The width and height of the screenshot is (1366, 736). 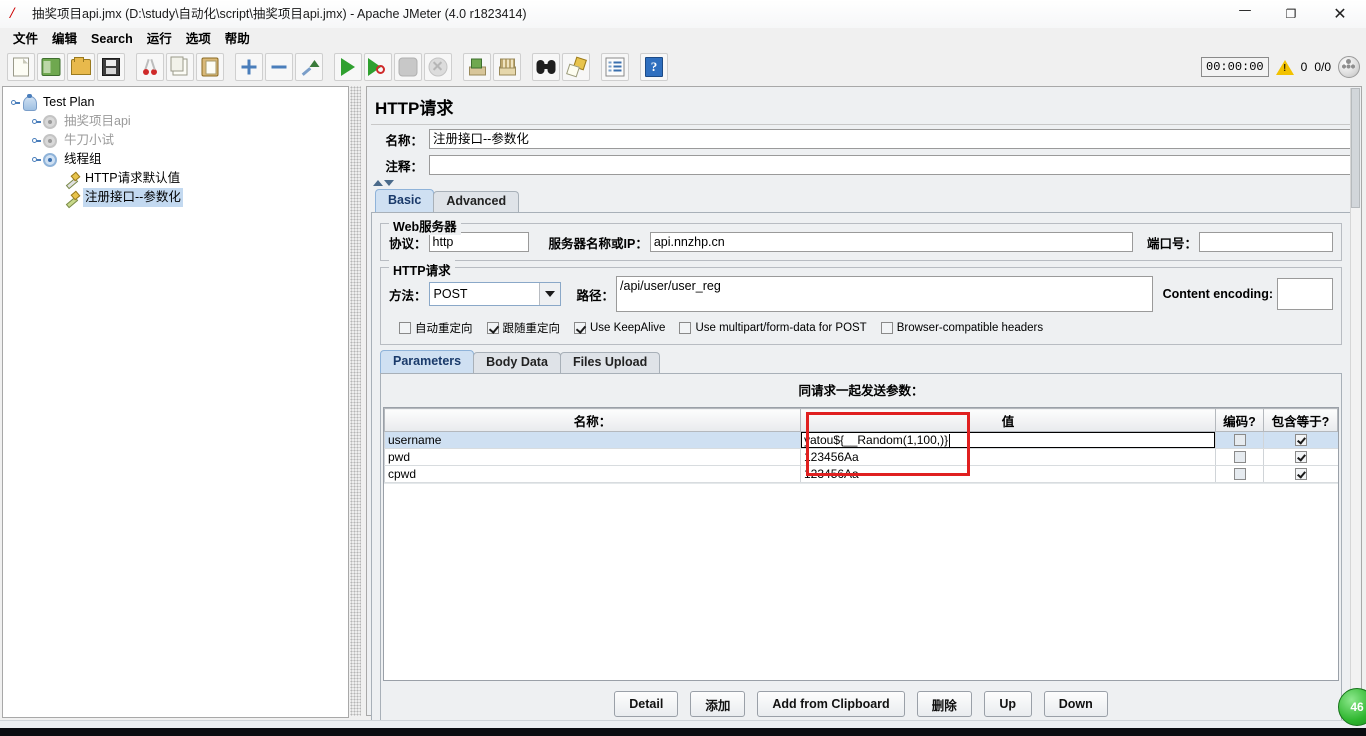 I want to click on reset-search-button, so click(x=576, y=67).